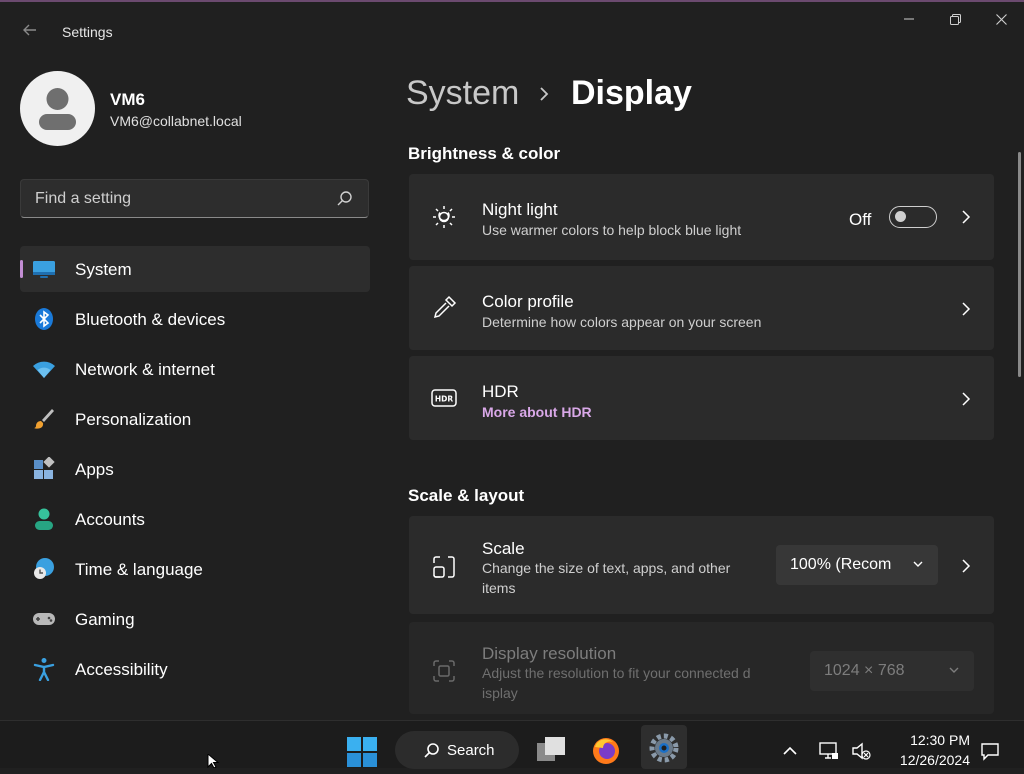 This screenshot has height=774, width=1024. I want to click on gear-icon, so click(664, 748).